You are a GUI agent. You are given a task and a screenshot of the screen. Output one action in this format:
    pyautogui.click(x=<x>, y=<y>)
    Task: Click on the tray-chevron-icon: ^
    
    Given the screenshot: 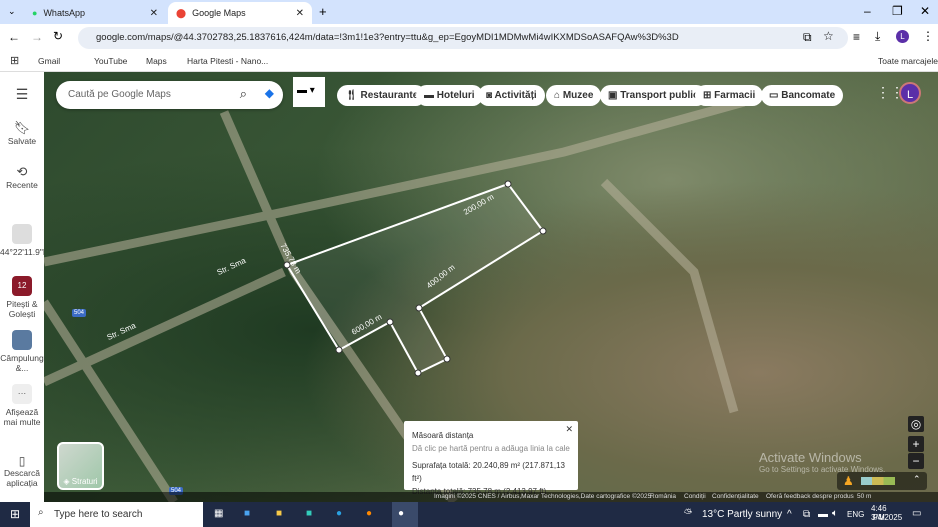 What is the action you would take?
    pyautogui.click(x=789, y=514)
    